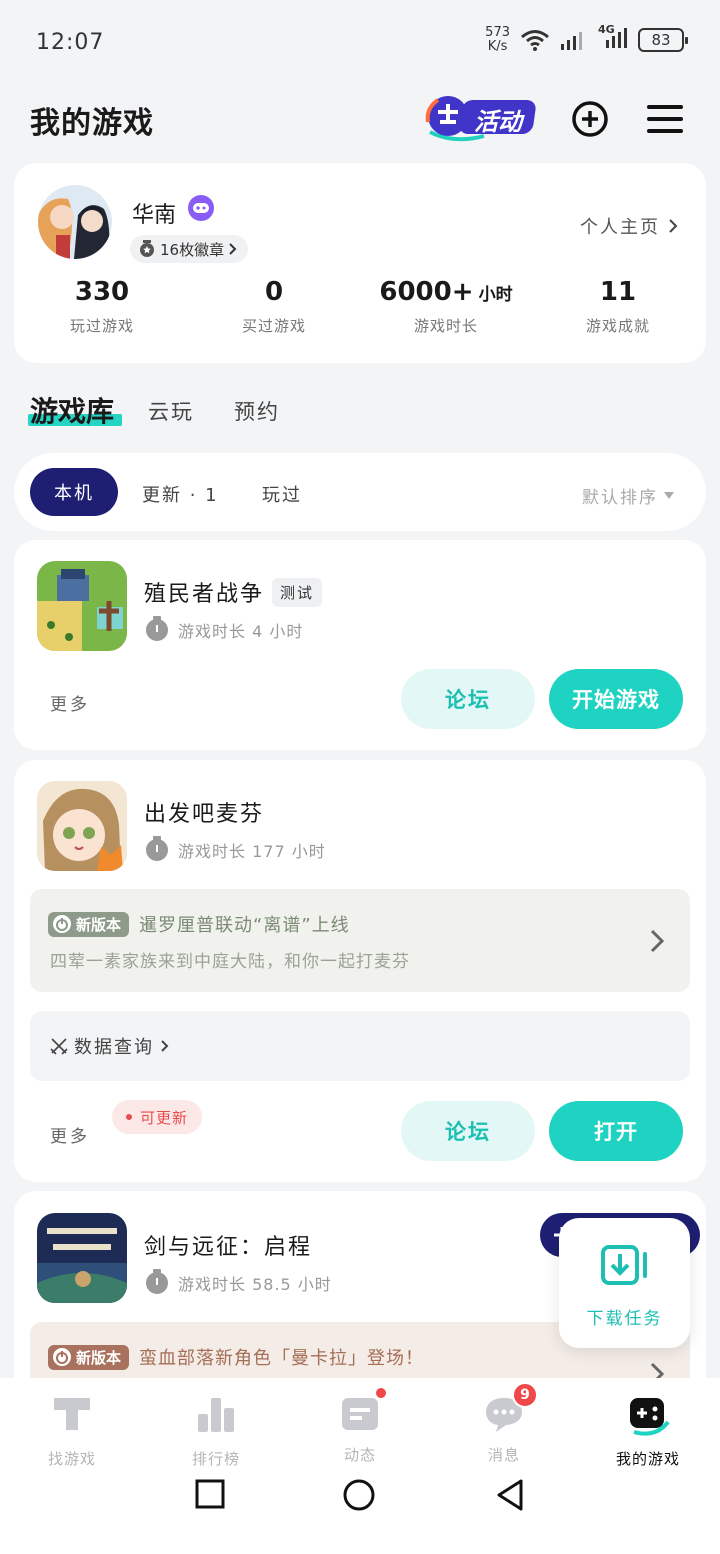 The width and height of the screenshot is (720, 1554). I want to click on ranking-icon, so click(216, 1415).